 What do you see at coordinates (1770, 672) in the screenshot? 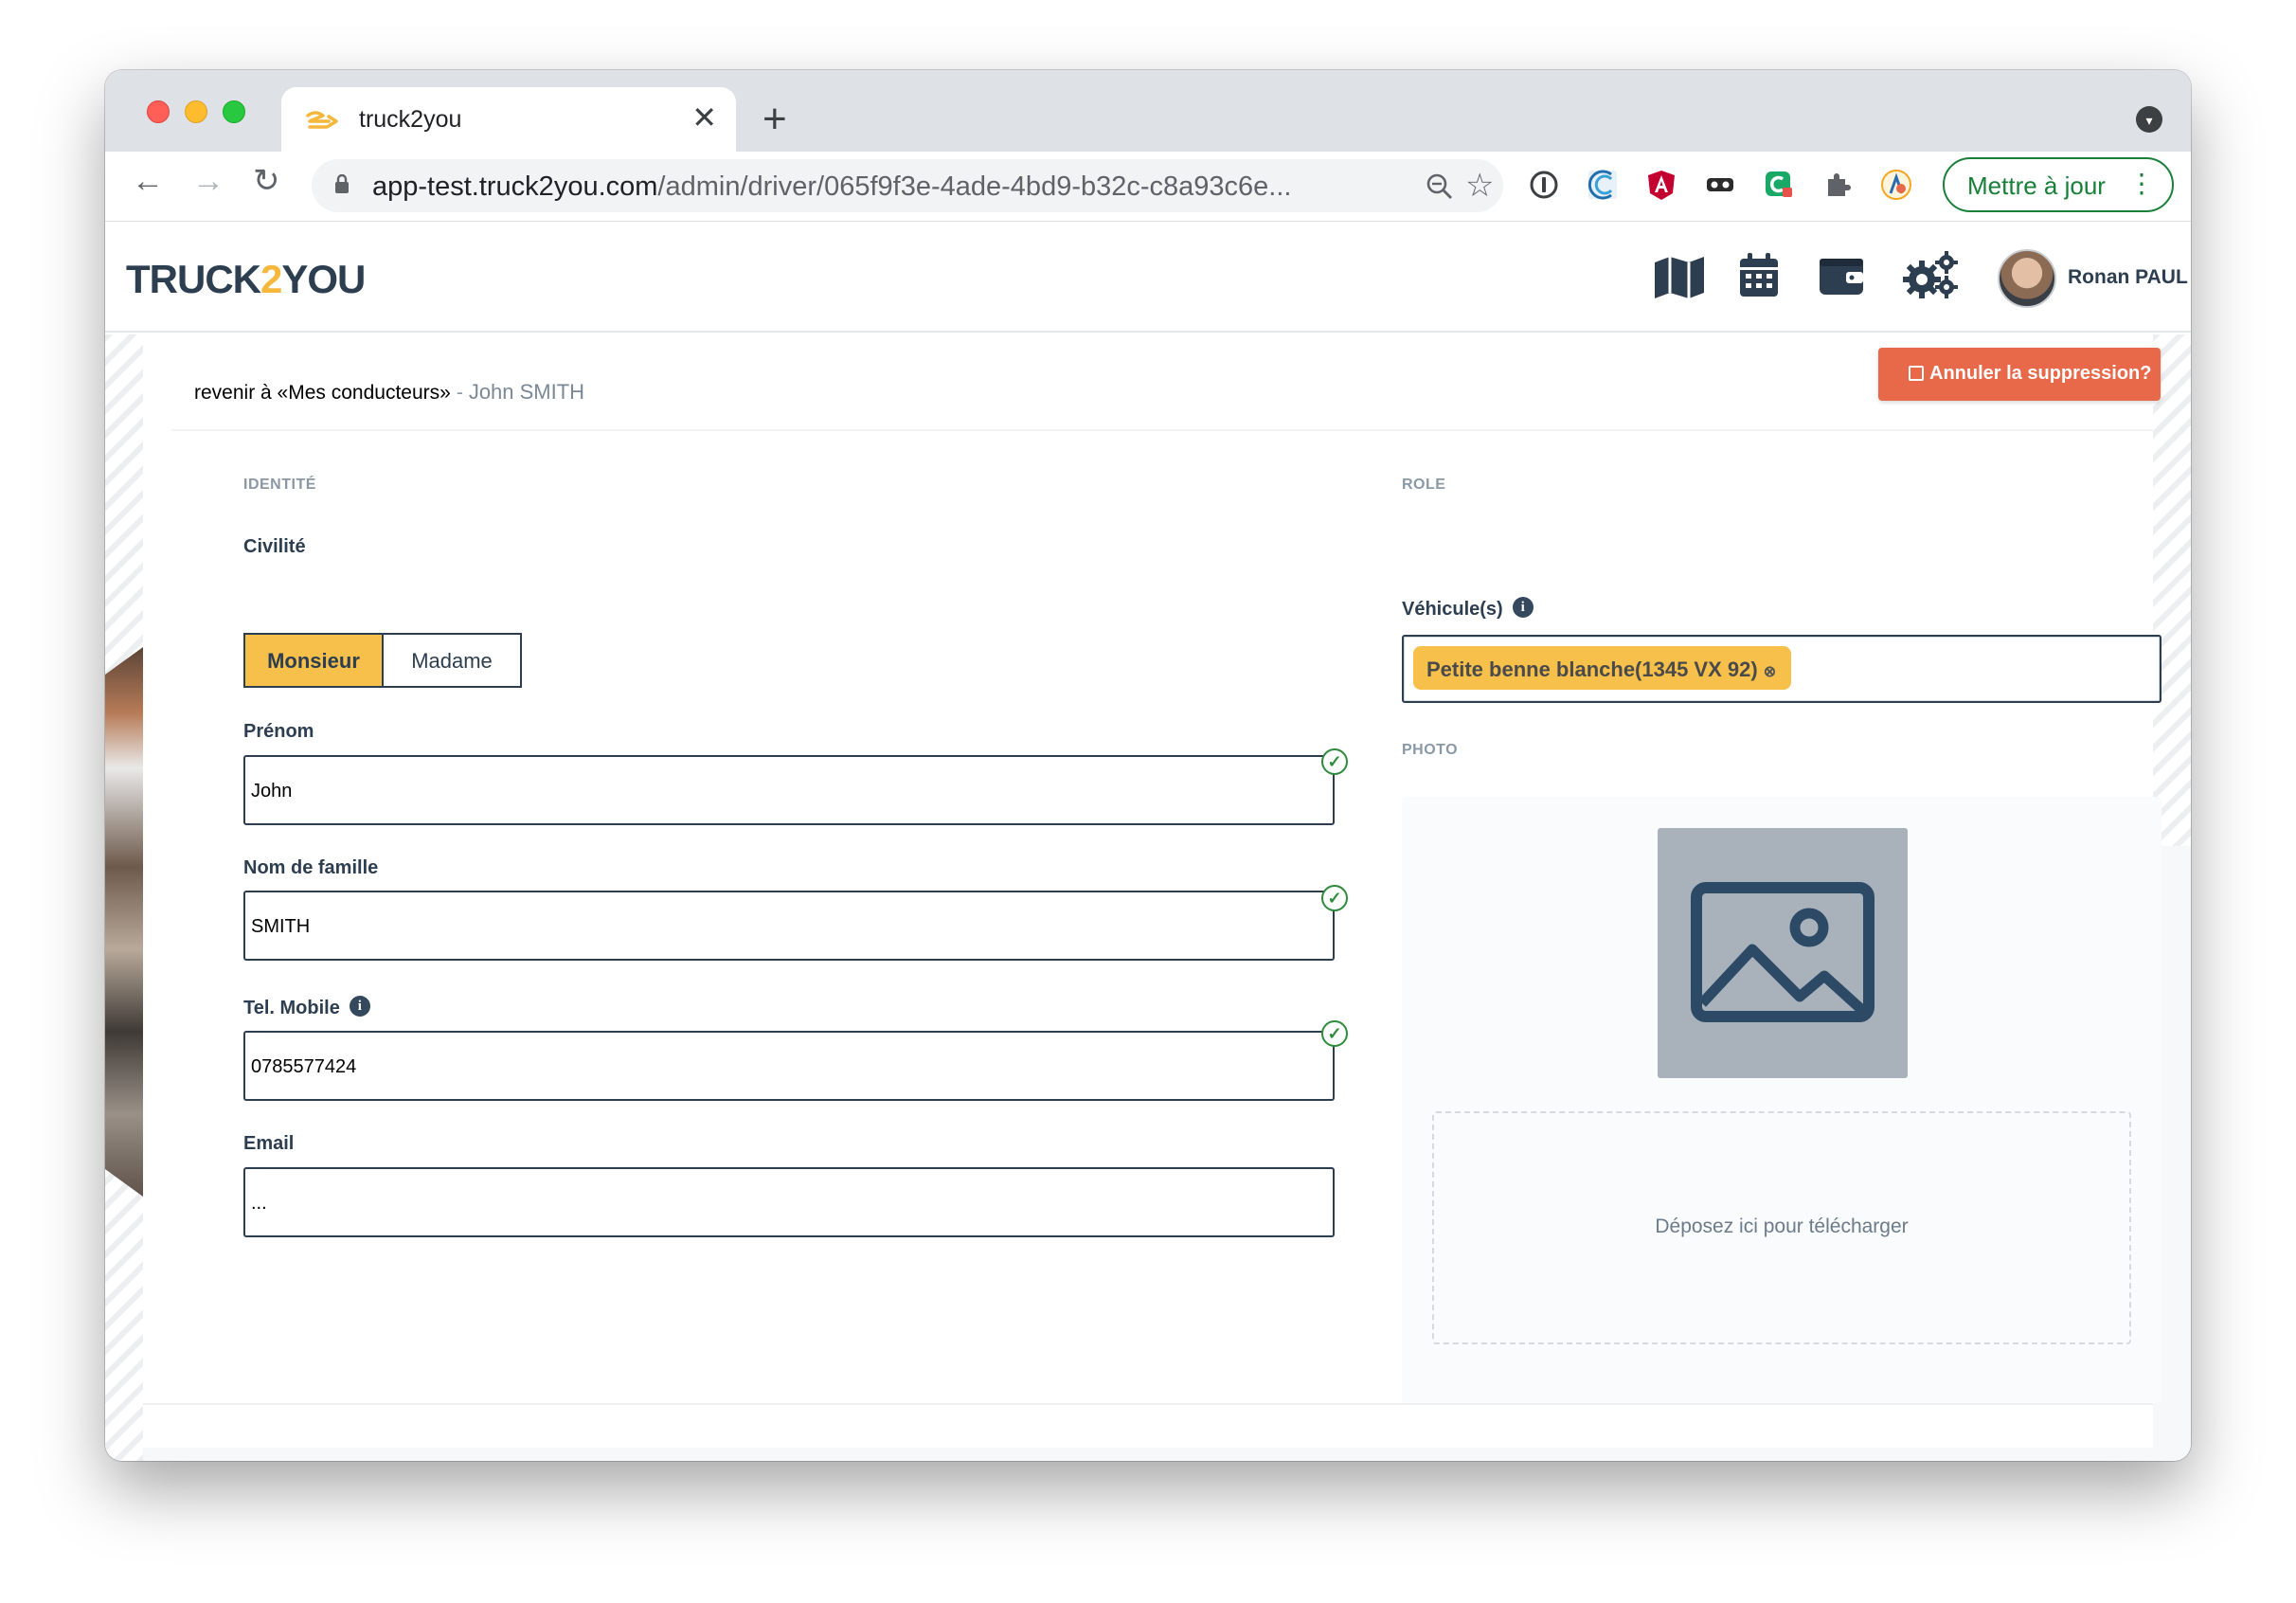
I see `remove-tag-icon: ⊗` at bounding box center [1770, 672].